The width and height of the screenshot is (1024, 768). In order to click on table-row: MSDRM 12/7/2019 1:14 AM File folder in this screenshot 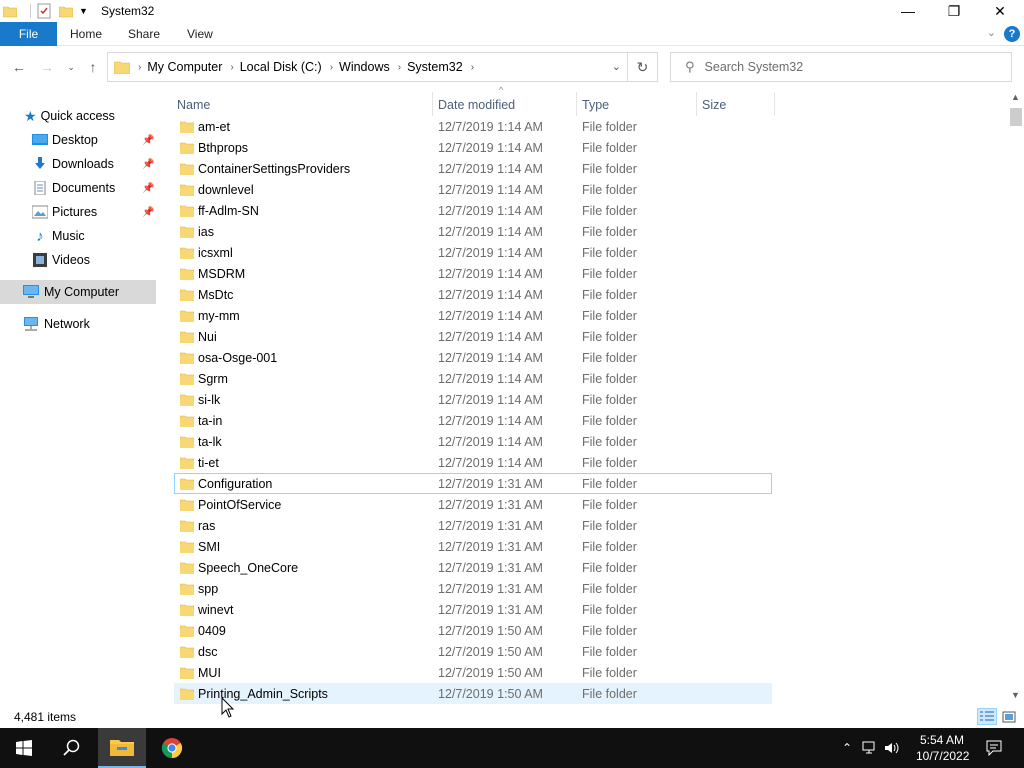, I will do `click(473, 273)`.